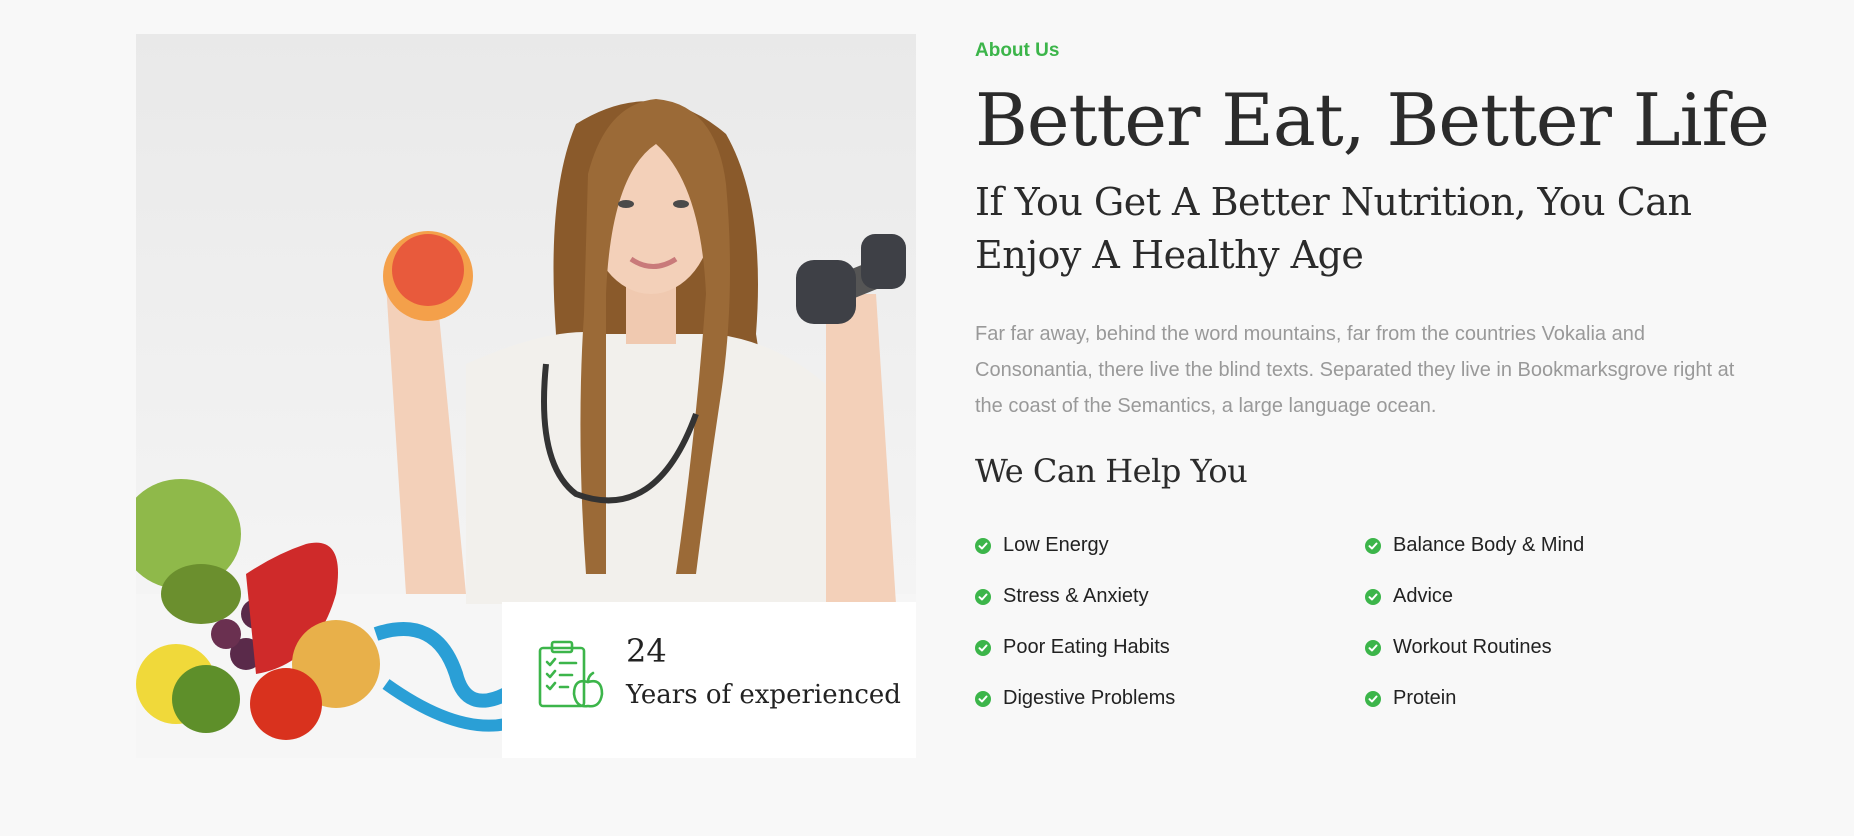  I want to click on feature-label: Balance Body & Mind, so click(1489, 545).